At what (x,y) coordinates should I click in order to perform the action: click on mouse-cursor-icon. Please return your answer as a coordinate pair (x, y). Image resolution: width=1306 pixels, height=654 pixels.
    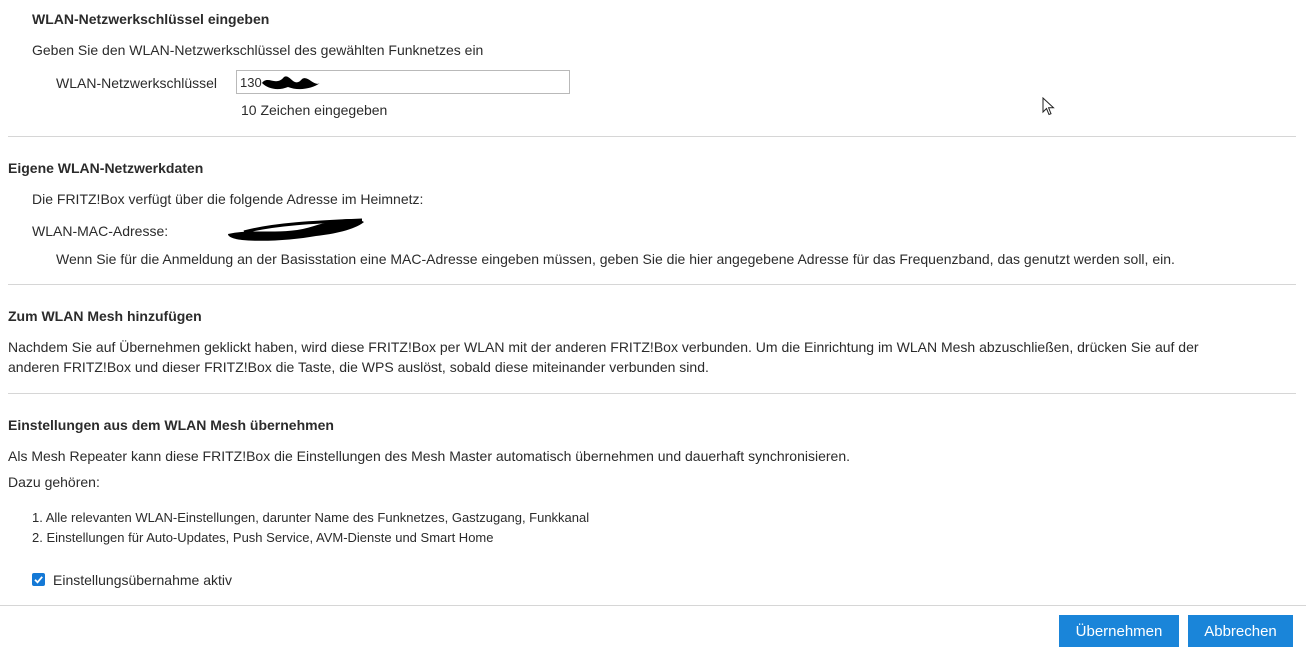
    Looking at the image, I should click on (1048, 106).